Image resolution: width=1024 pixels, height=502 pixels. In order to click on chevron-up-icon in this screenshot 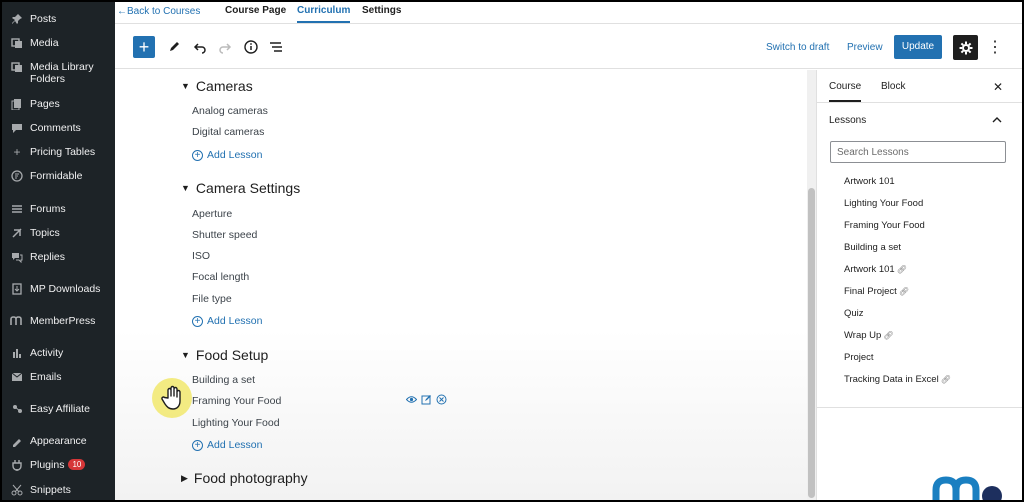, I will do `click(997, 120)`.